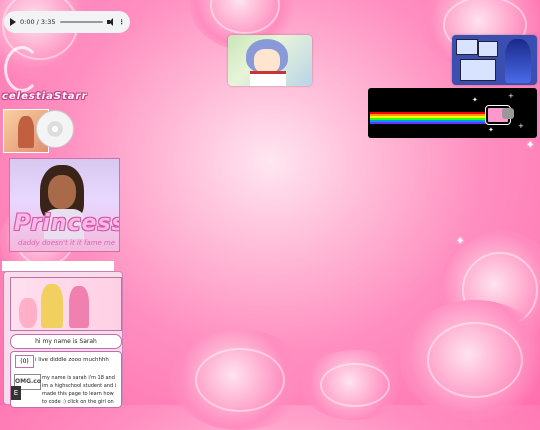 This screenshot has height=430, width=540. What do you see at coordinates (64, 205) in the screenshot?
I see `princess-graphic: Princess daddy doesn't it it fame me` at bounding box center [64, 205].